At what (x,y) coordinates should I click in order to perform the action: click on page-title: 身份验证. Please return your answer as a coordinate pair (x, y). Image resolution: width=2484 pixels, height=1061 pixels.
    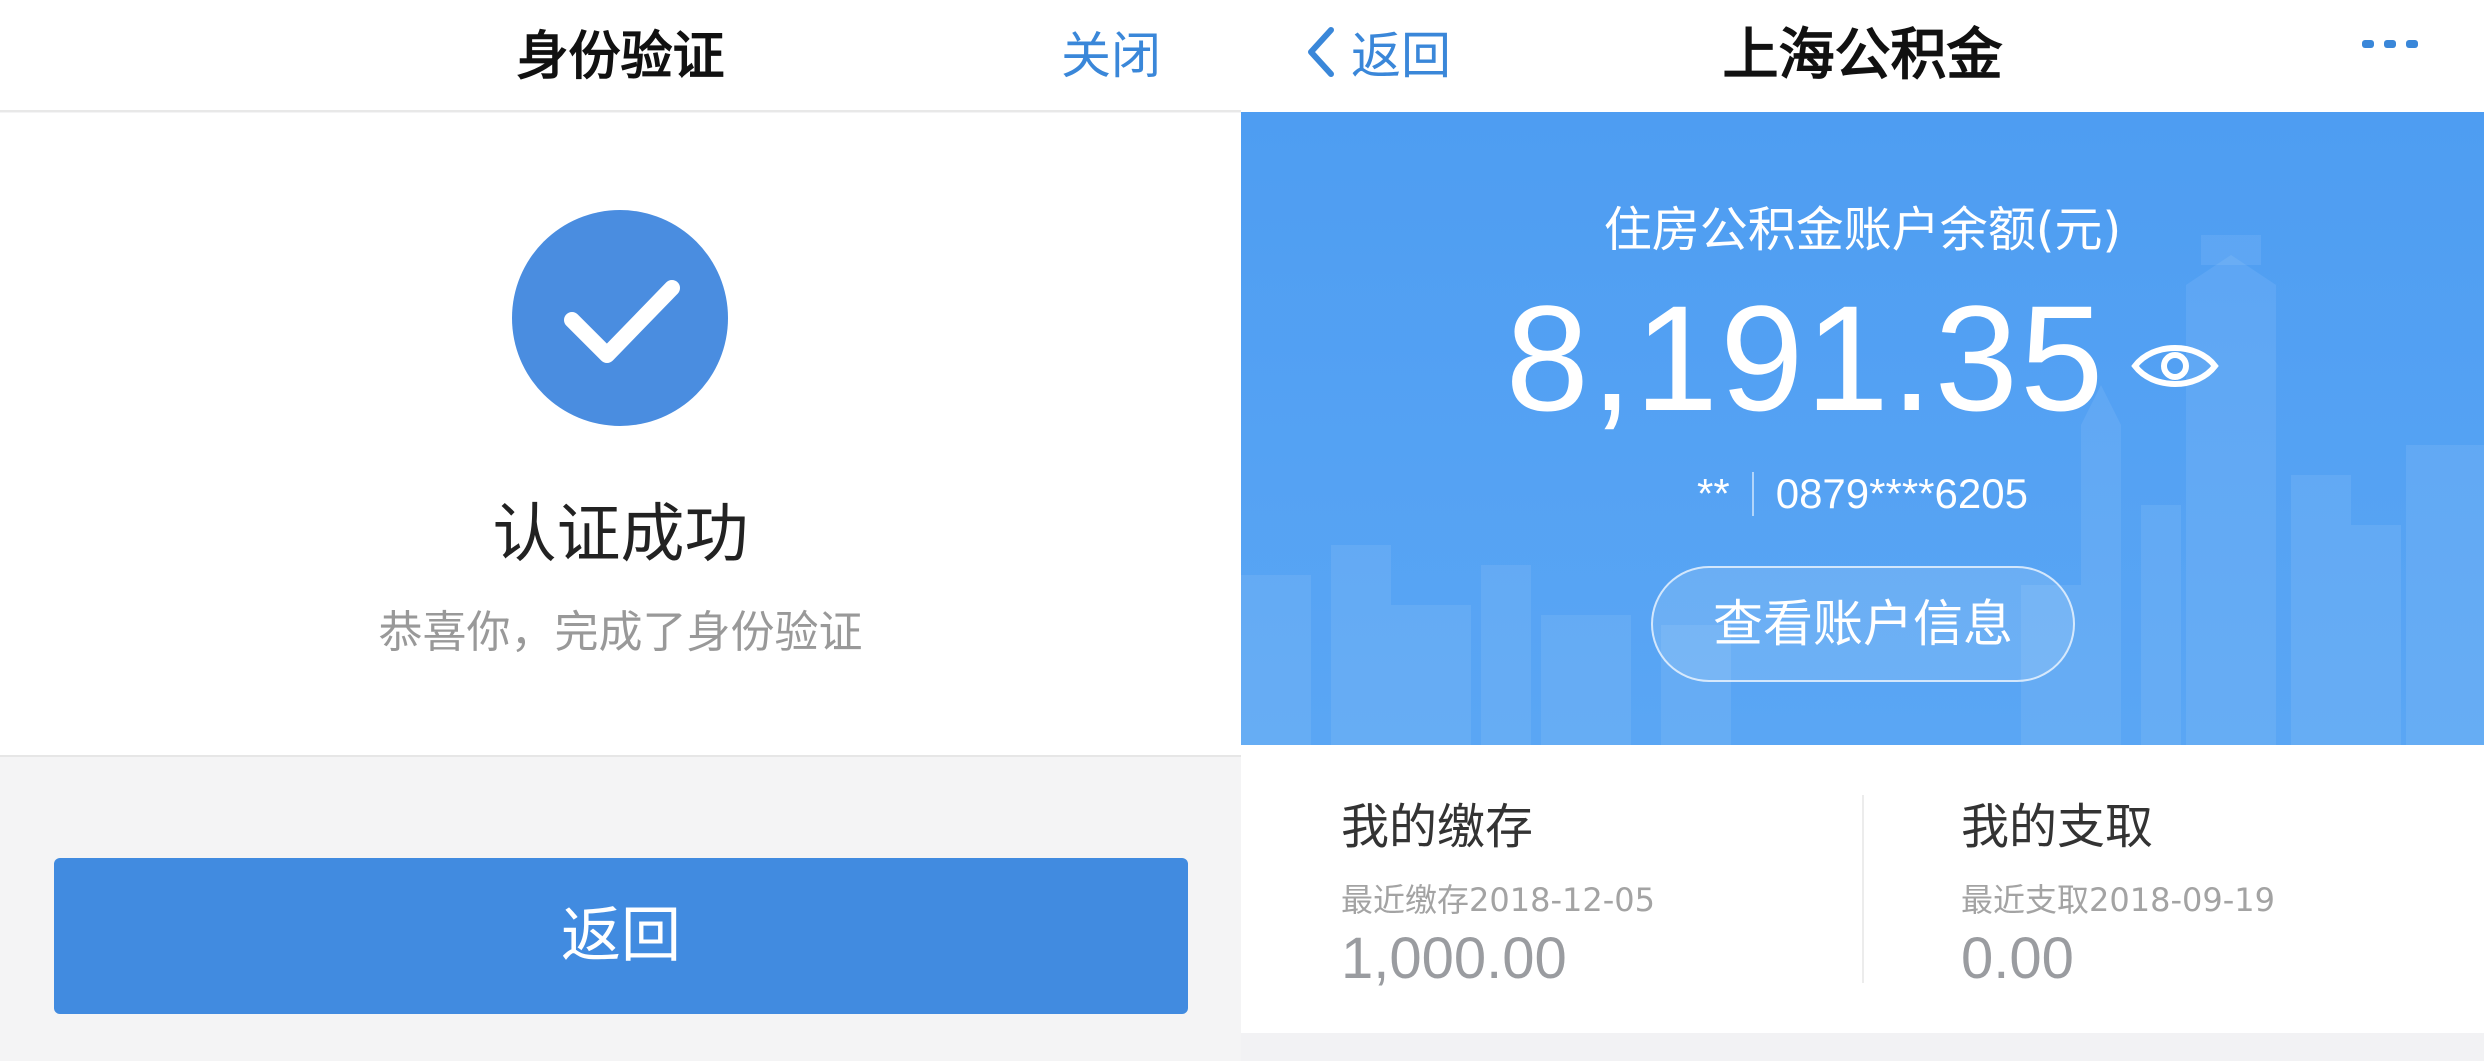
    Looking at the image, I should click on (620, 57).